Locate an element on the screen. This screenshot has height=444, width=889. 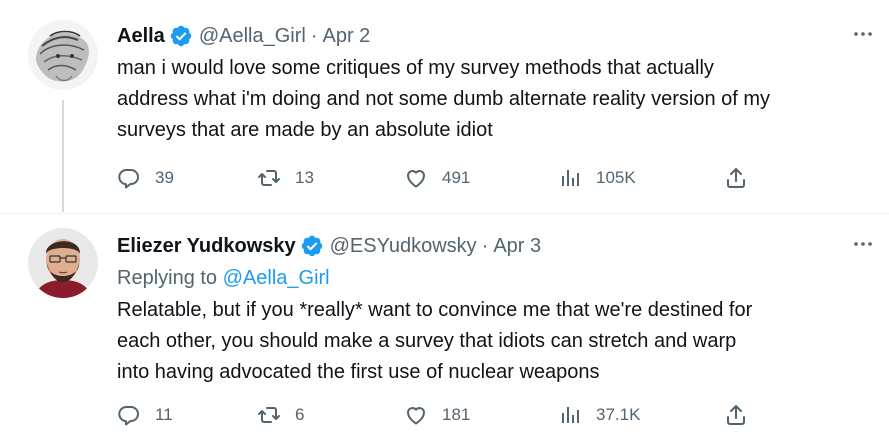
views-count: 37.1K is located at coordinates (618, 414).